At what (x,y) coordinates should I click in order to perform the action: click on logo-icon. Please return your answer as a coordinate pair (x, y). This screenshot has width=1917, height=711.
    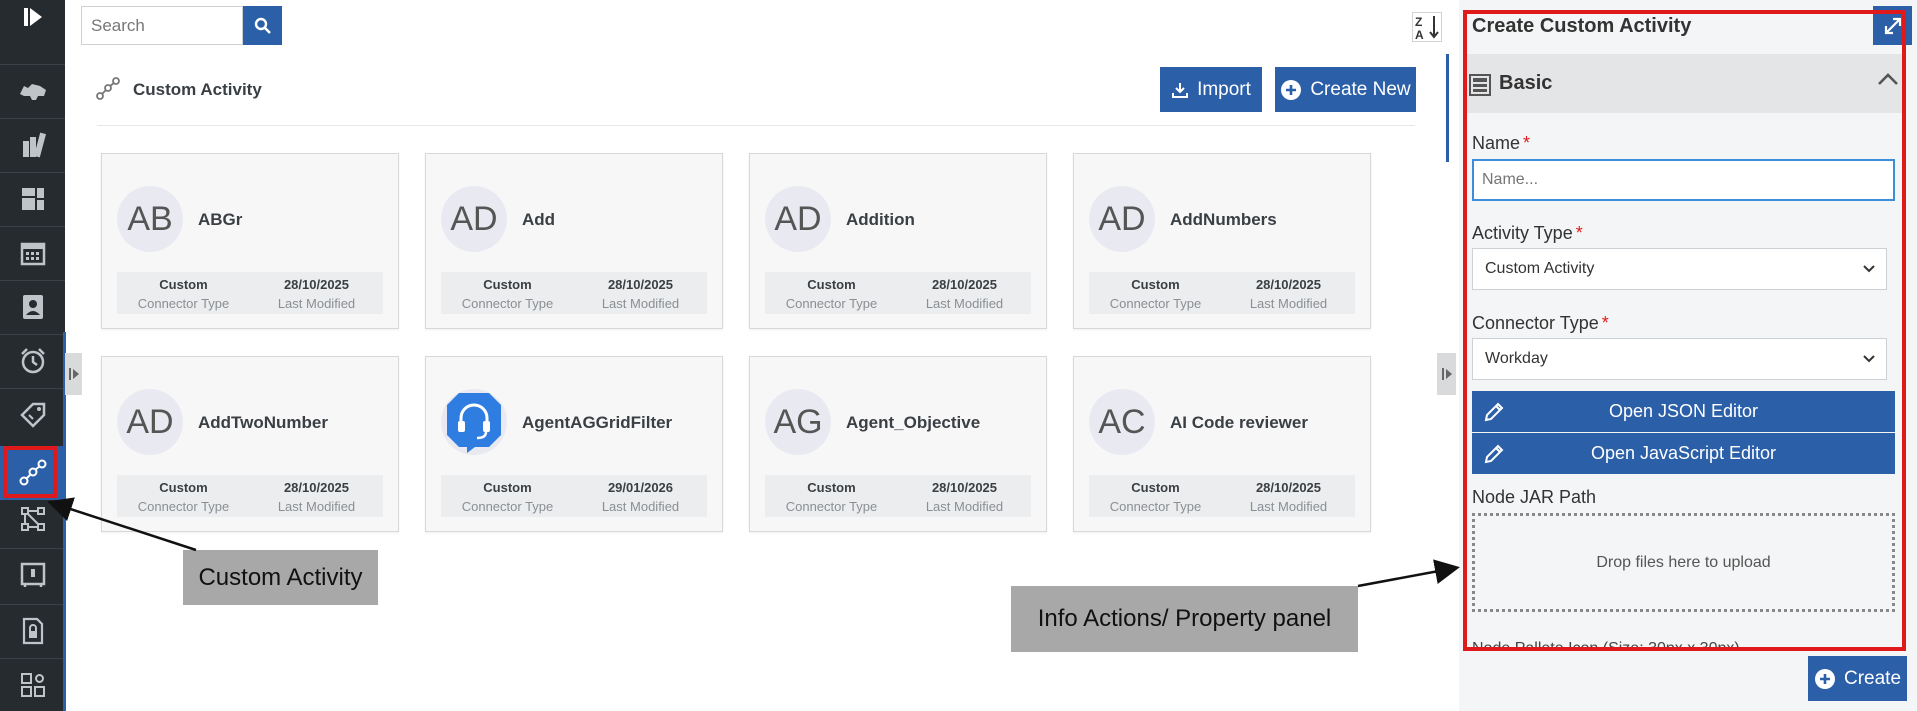
    Looking at the image, I should click on (32, 20).